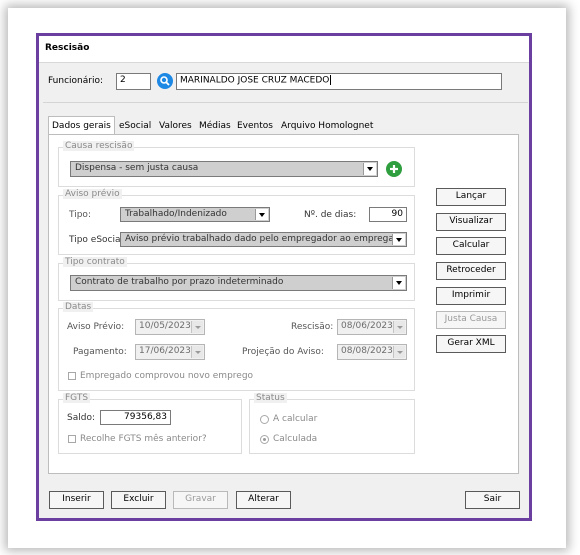 This screenshot has width=580, height=555. I want to click on aviso-tipo-select: Trabalhado/Indenizado, so click(195, 214).